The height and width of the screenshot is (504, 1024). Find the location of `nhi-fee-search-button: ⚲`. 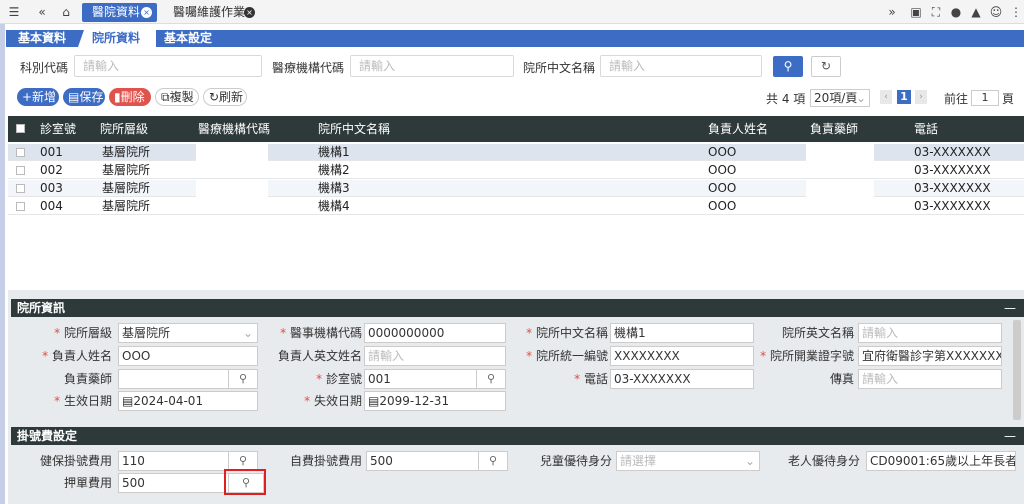

nhi-fee-search-button: ⚲ is located at coordinates (243, 461).